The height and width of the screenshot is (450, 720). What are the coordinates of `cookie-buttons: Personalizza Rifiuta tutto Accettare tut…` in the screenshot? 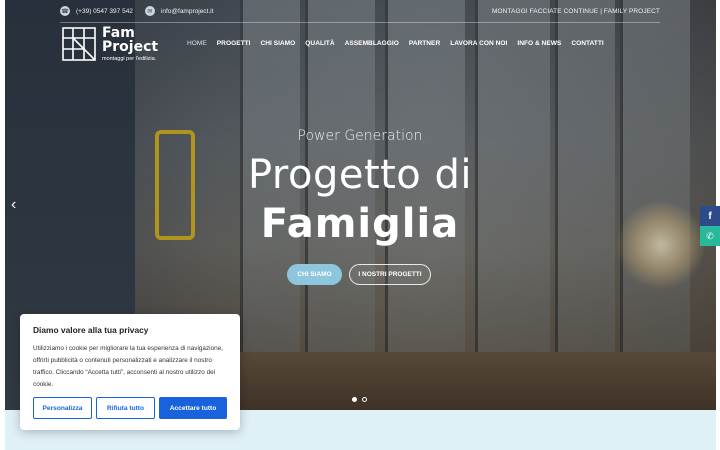 It's located at (130, 408).